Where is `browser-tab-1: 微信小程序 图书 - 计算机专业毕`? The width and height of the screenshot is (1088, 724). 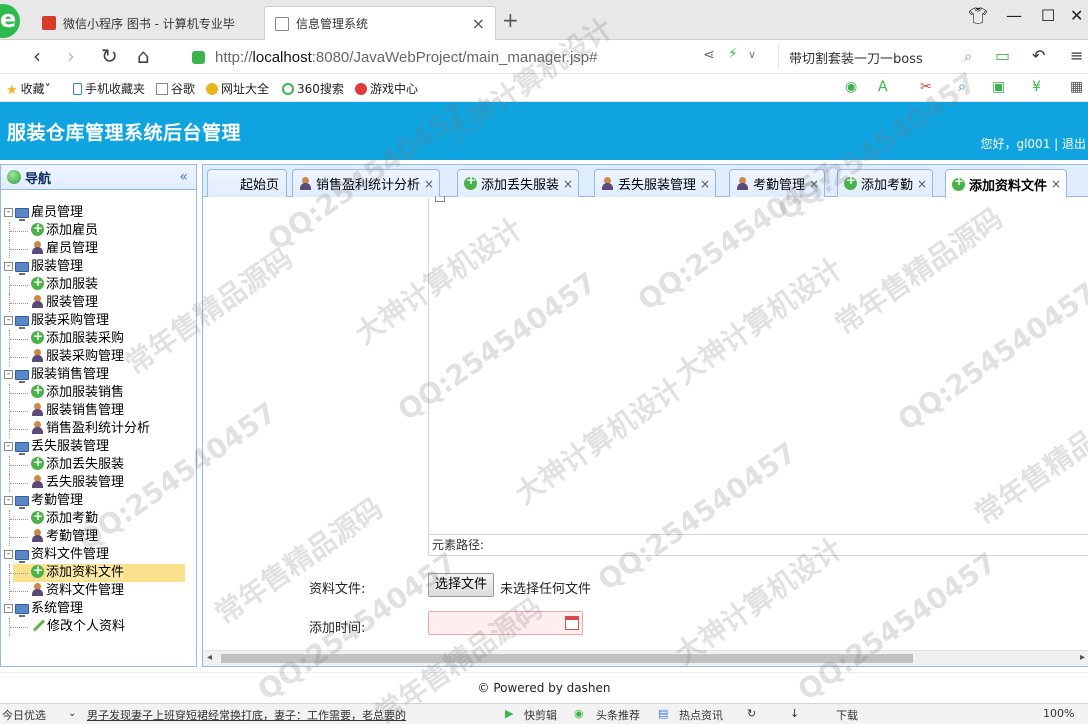 browser-tab-1: 微信小程序 图书 - 计算机专业毕 is located at coordinates (147, 23).